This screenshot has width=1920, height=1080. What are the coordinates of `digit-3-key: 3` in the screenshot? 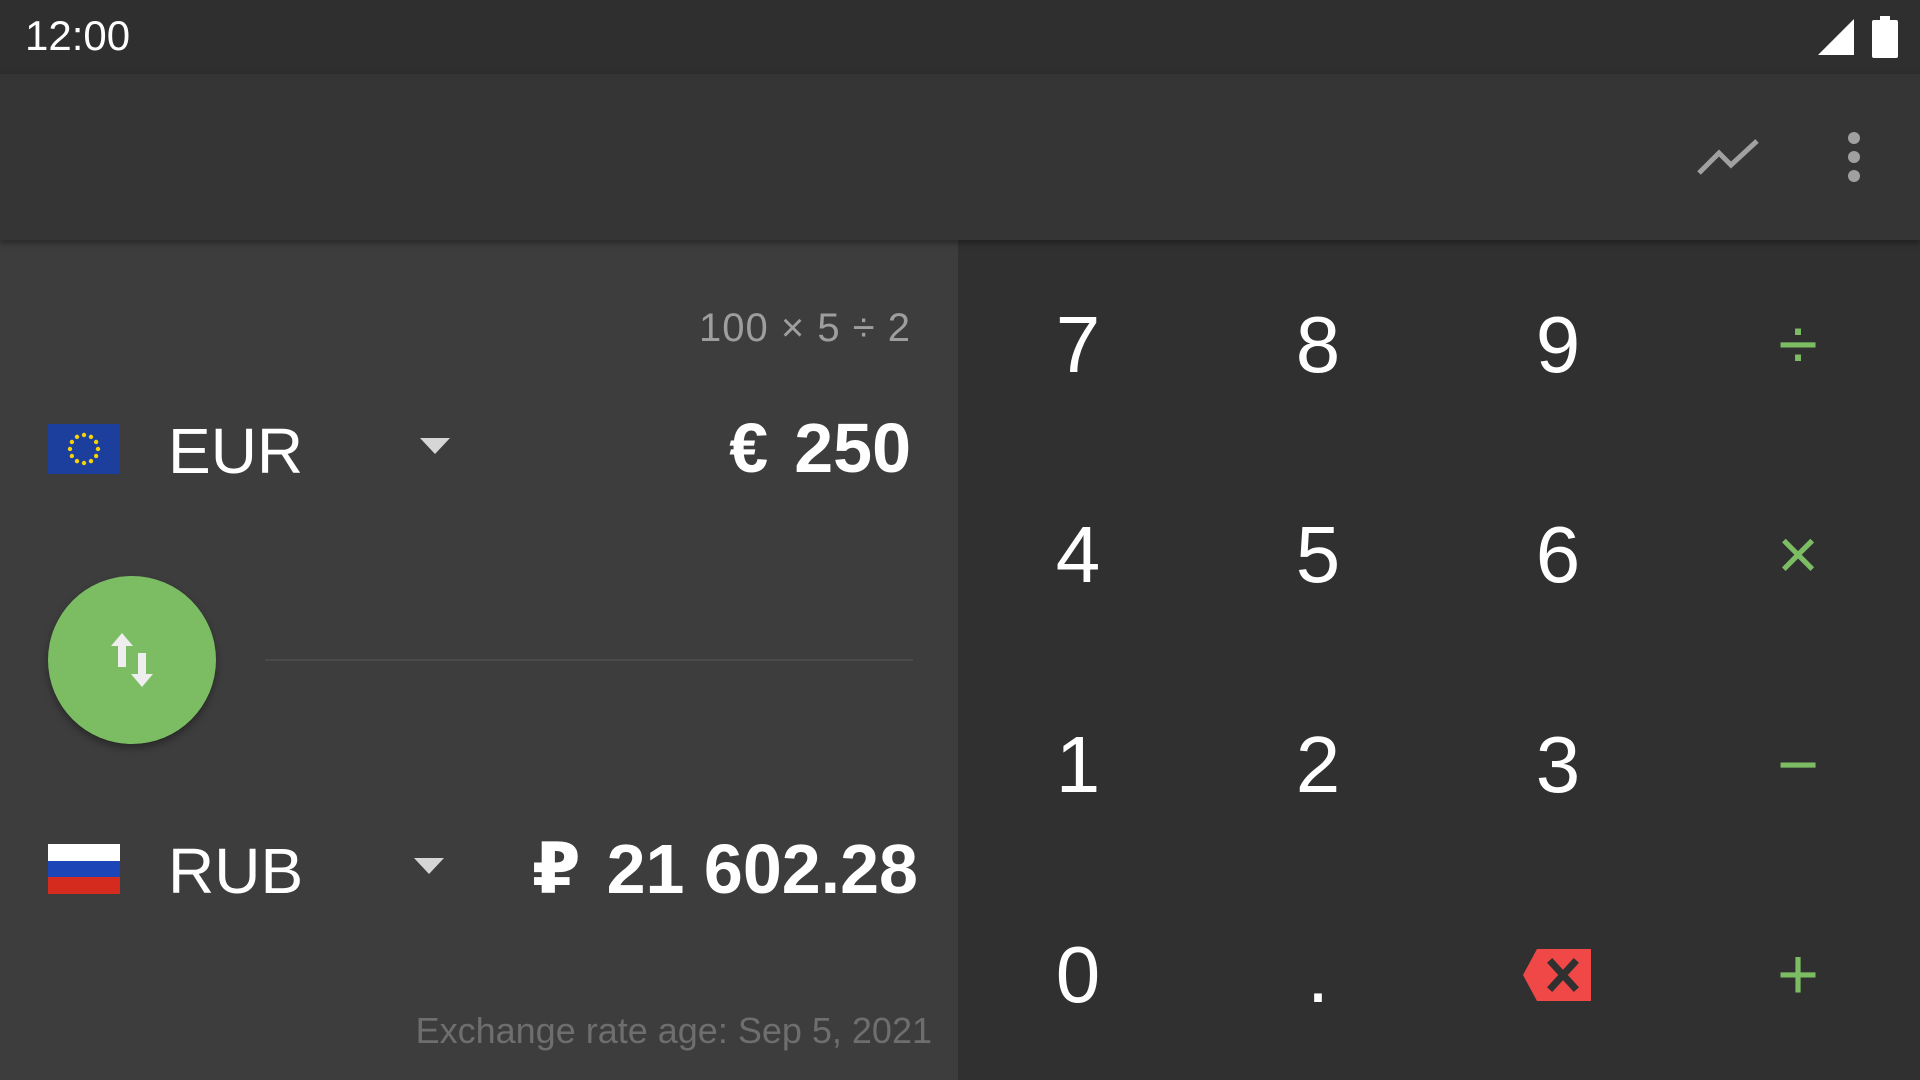 It's located at (1558, 765).